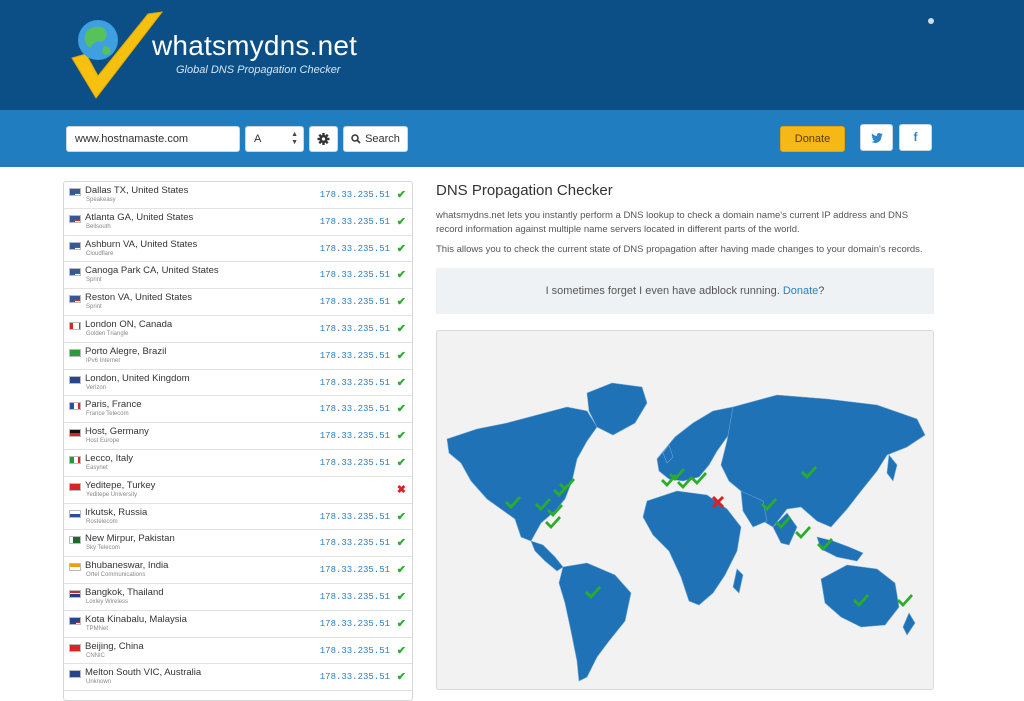 Image resolution: width=1024 pixels, height=701 pixels. Describe the element at coordinates (382, 139) in the screenshot. I see `search-button-label: Search` at that location.